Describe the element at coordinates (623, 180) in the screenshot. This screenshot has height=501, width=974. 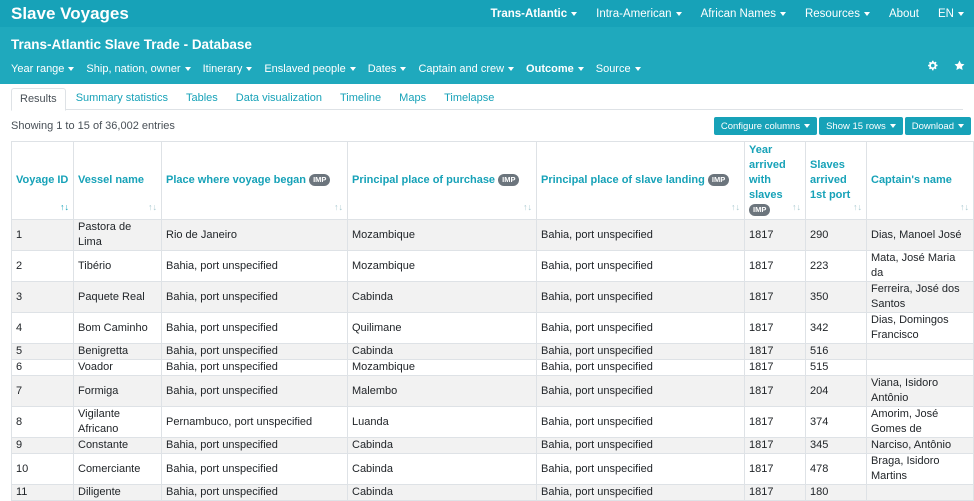
I see `column-header-label: Principal place of slave landing` at that location.